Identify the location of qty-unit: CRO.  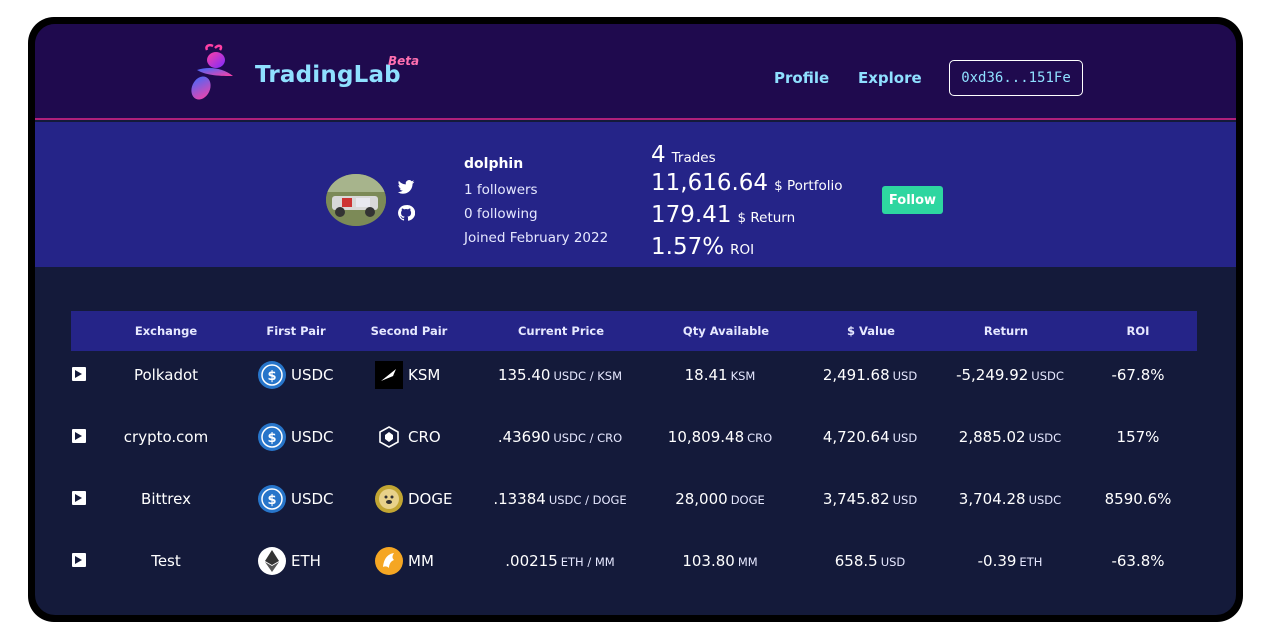
(760, 438).